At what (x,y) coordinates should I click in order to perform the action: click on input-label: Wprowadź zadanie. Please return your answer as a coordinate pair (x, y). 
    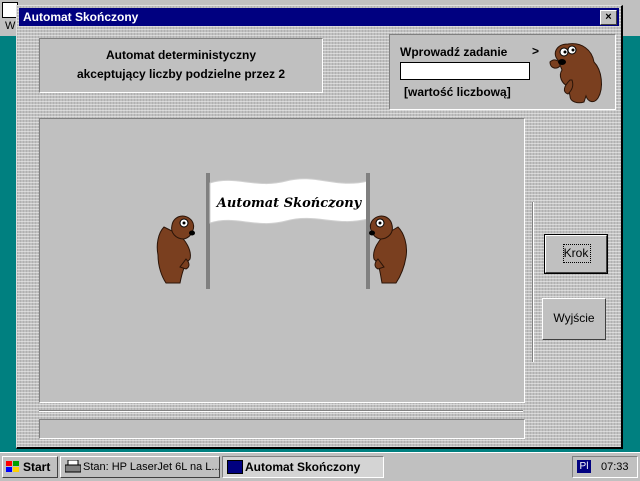
    Looking at the image, I should click on (454, 52).